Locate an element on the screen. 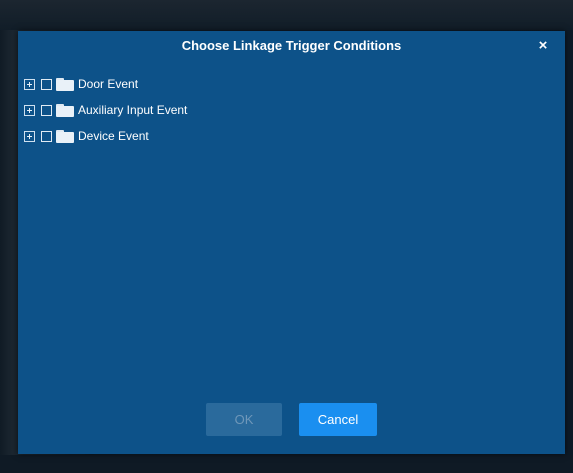  tree-item-label: Auxiliary Input Event is located at coordinates (132, 110).